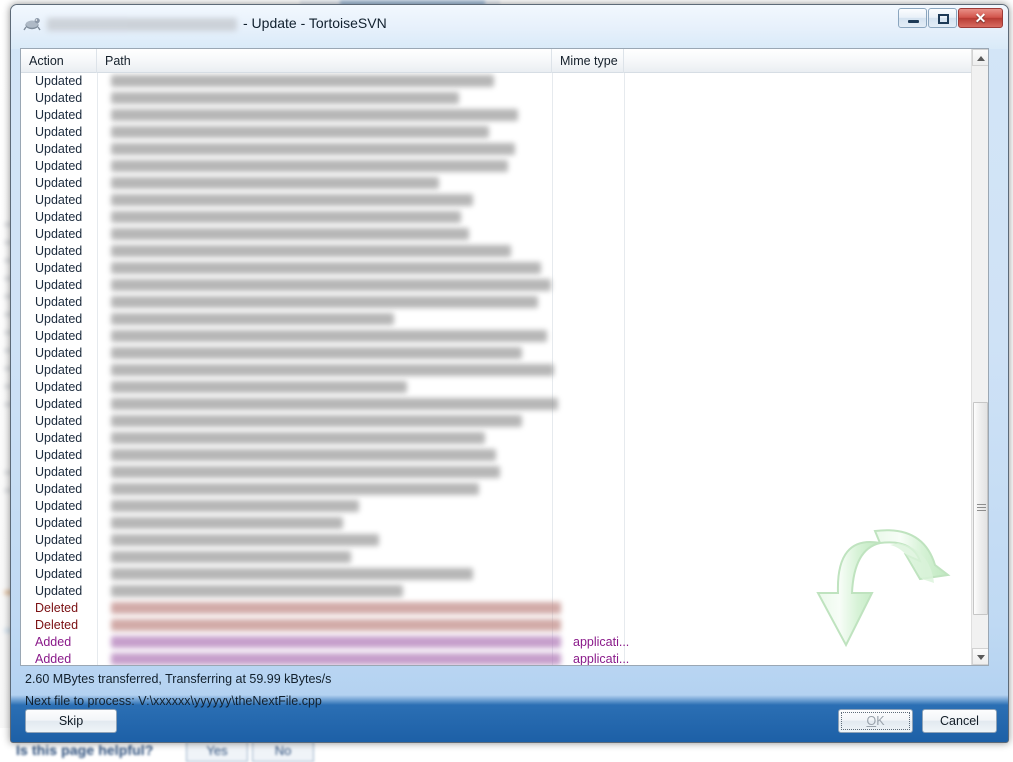 This screenshot has height=762, width=1013. What do you see at coordinates (57, 625) in the screenshot?
I see `cell-action: Deleted` at bounding box center [57, 625].